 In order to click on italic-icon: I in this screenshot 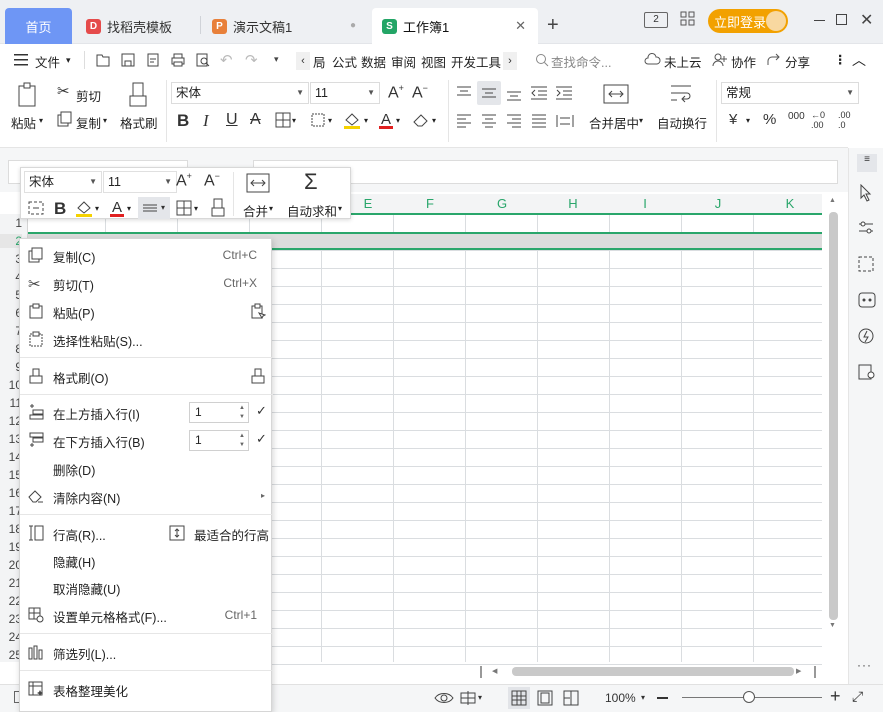, I will do `click(206, 120)`.